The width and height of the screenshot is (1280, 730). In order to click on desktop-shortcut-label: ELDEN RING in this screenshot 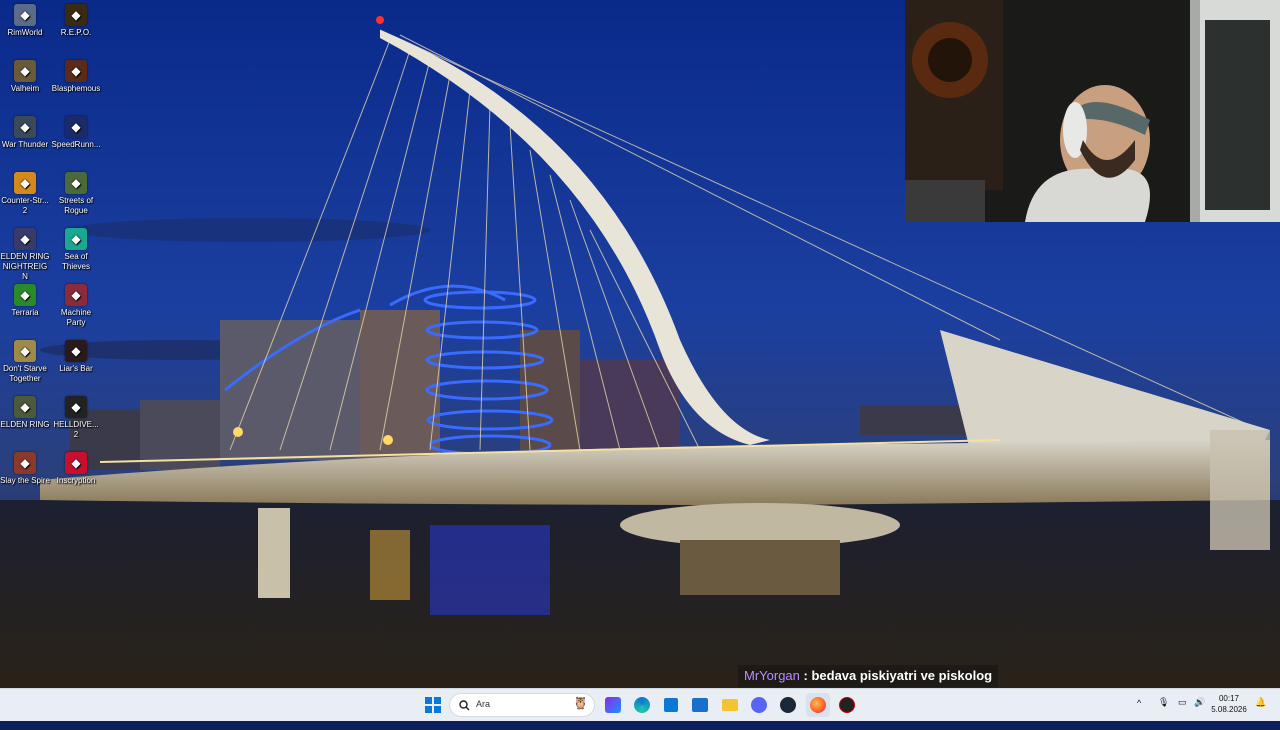, I will do `click(25, 424)`.